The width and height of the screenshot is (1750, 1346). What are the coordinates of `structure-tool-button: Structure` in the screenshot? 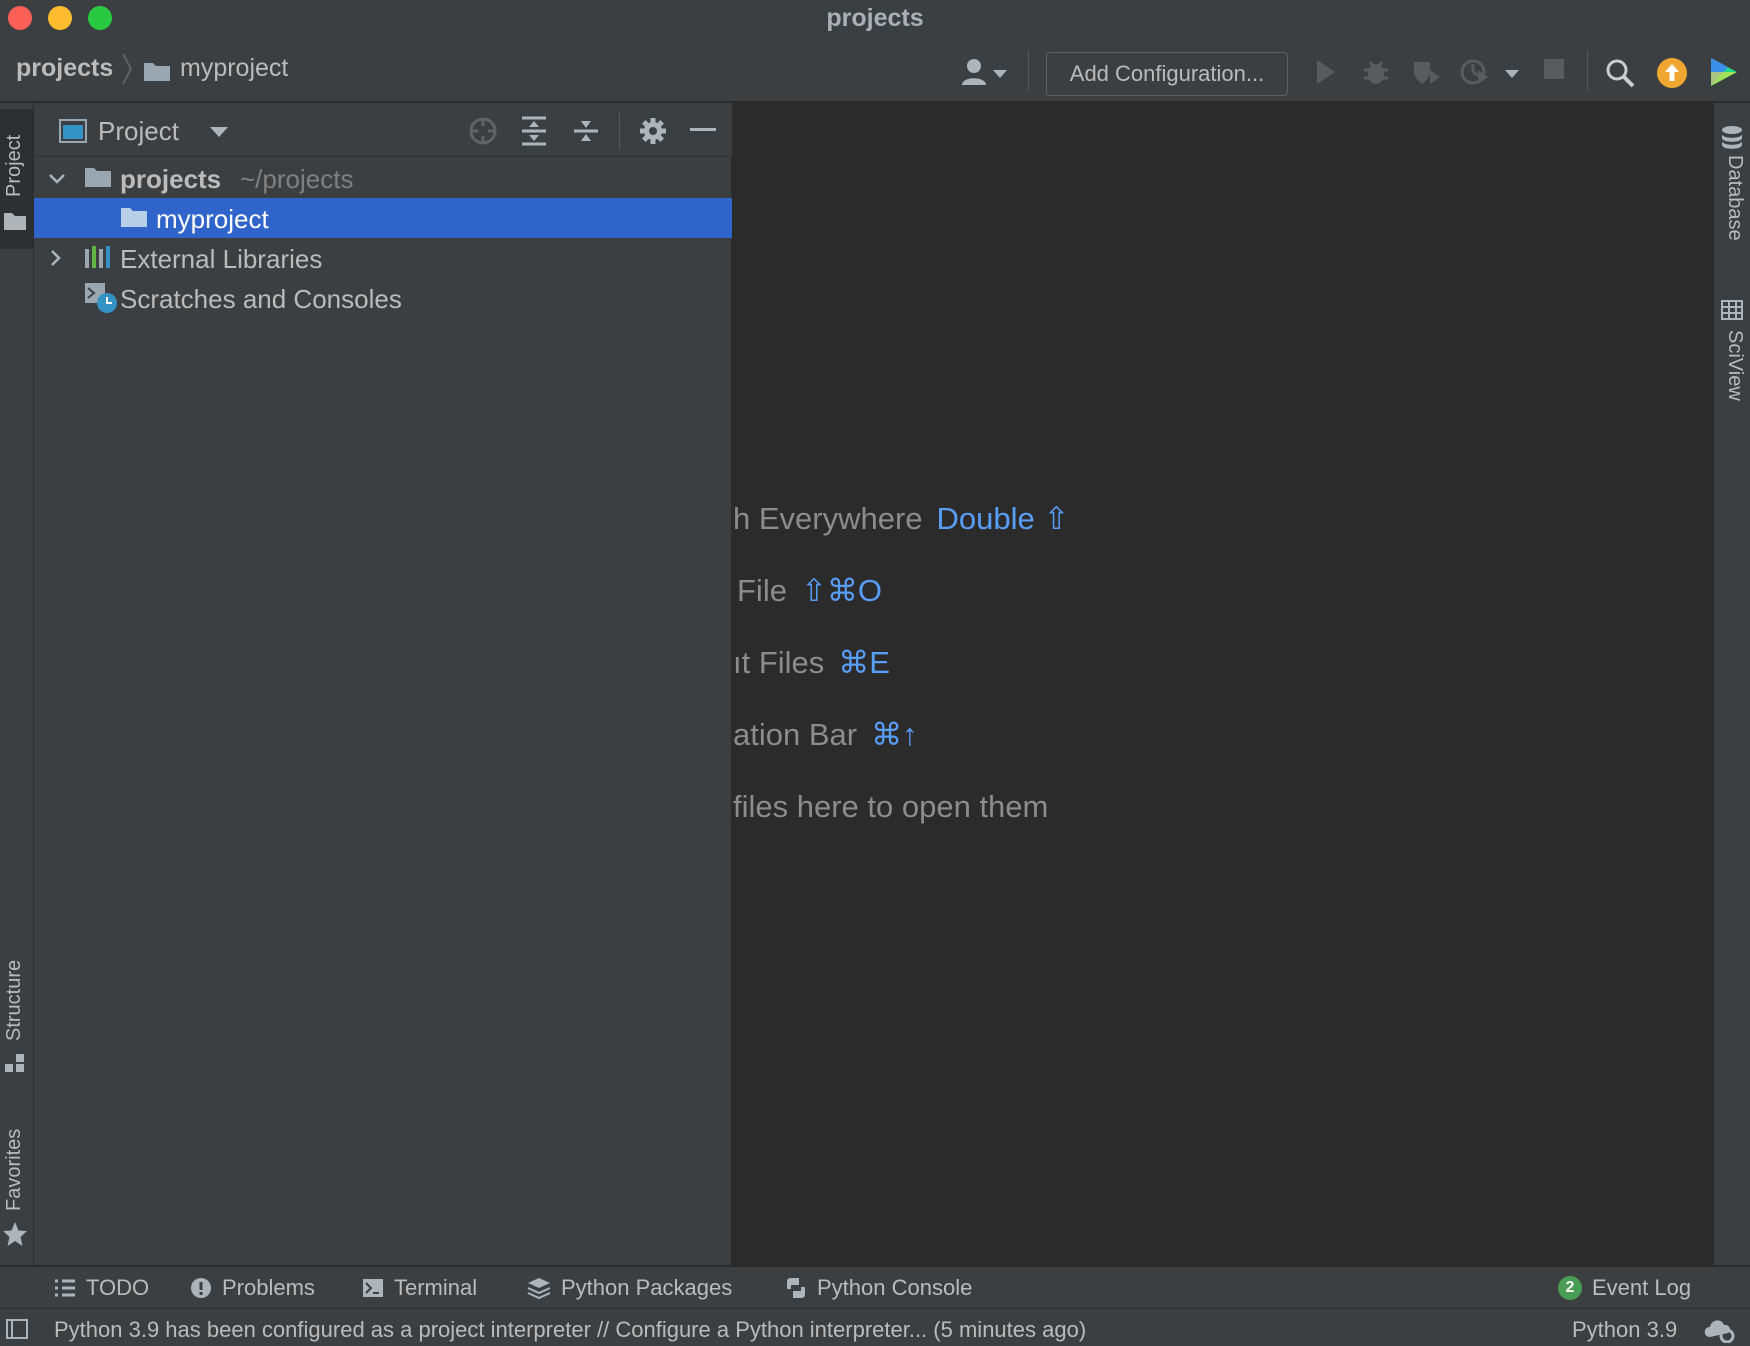 It's located at (16, 1008).